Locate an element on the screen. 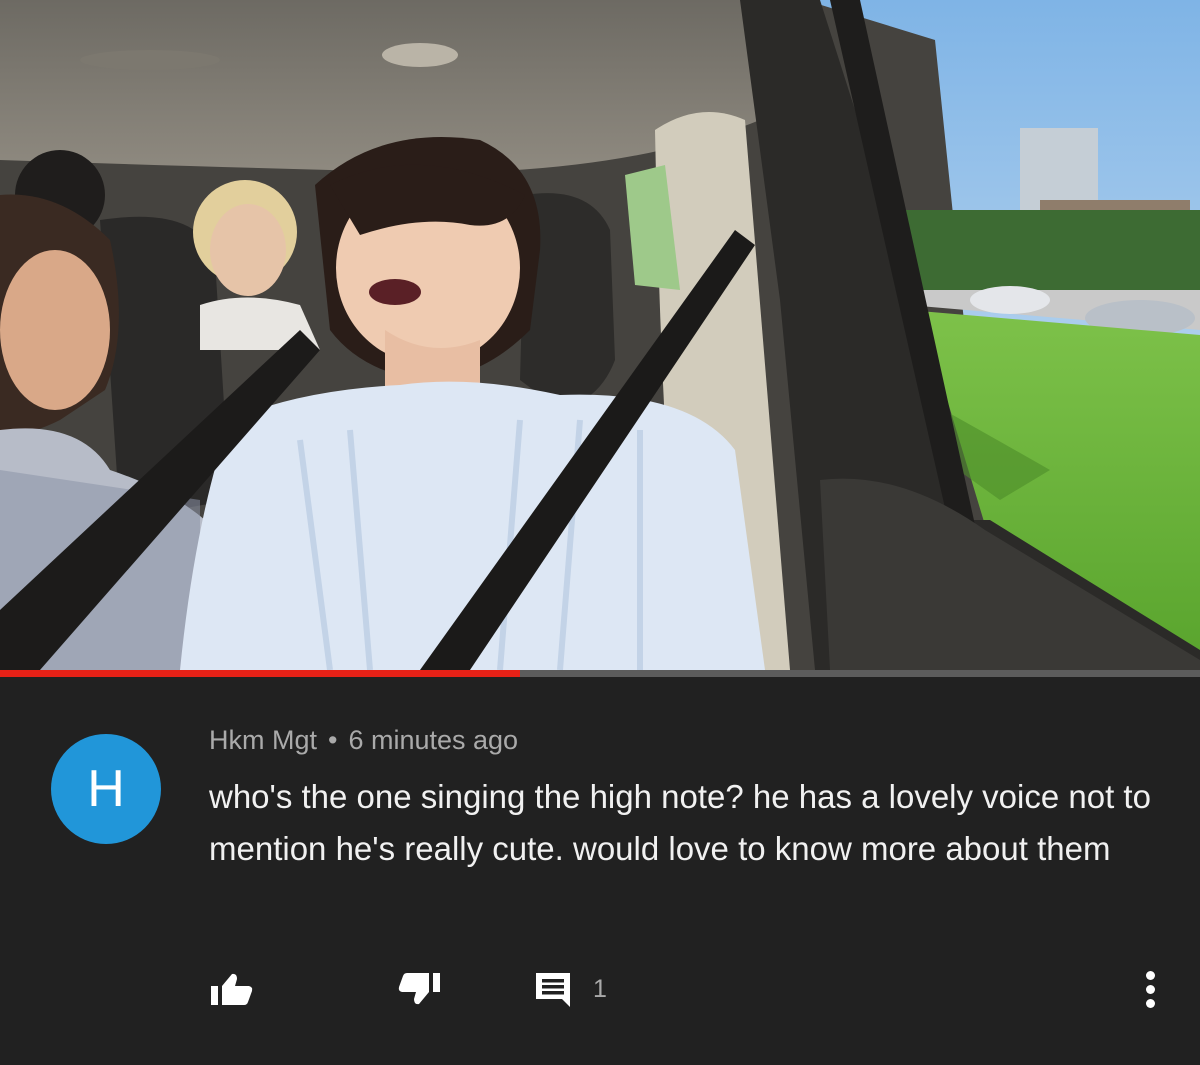 Image resolution: width=1200 pixels, height=1065 pixels. reply-button: 1 is located at coordinates (581, 989).